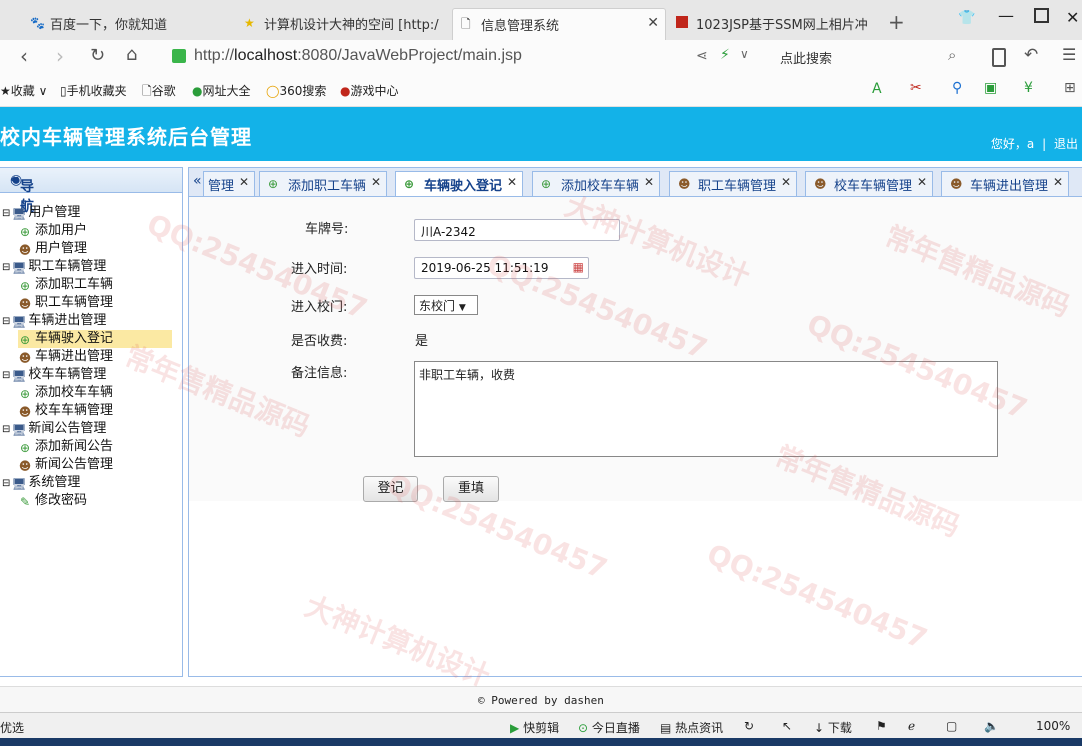 This screenshot has height=746, width=1082. Describe the element at coordinates (517, 230) in the screenshot. I see `plate-input: 川A-2342` at that location.